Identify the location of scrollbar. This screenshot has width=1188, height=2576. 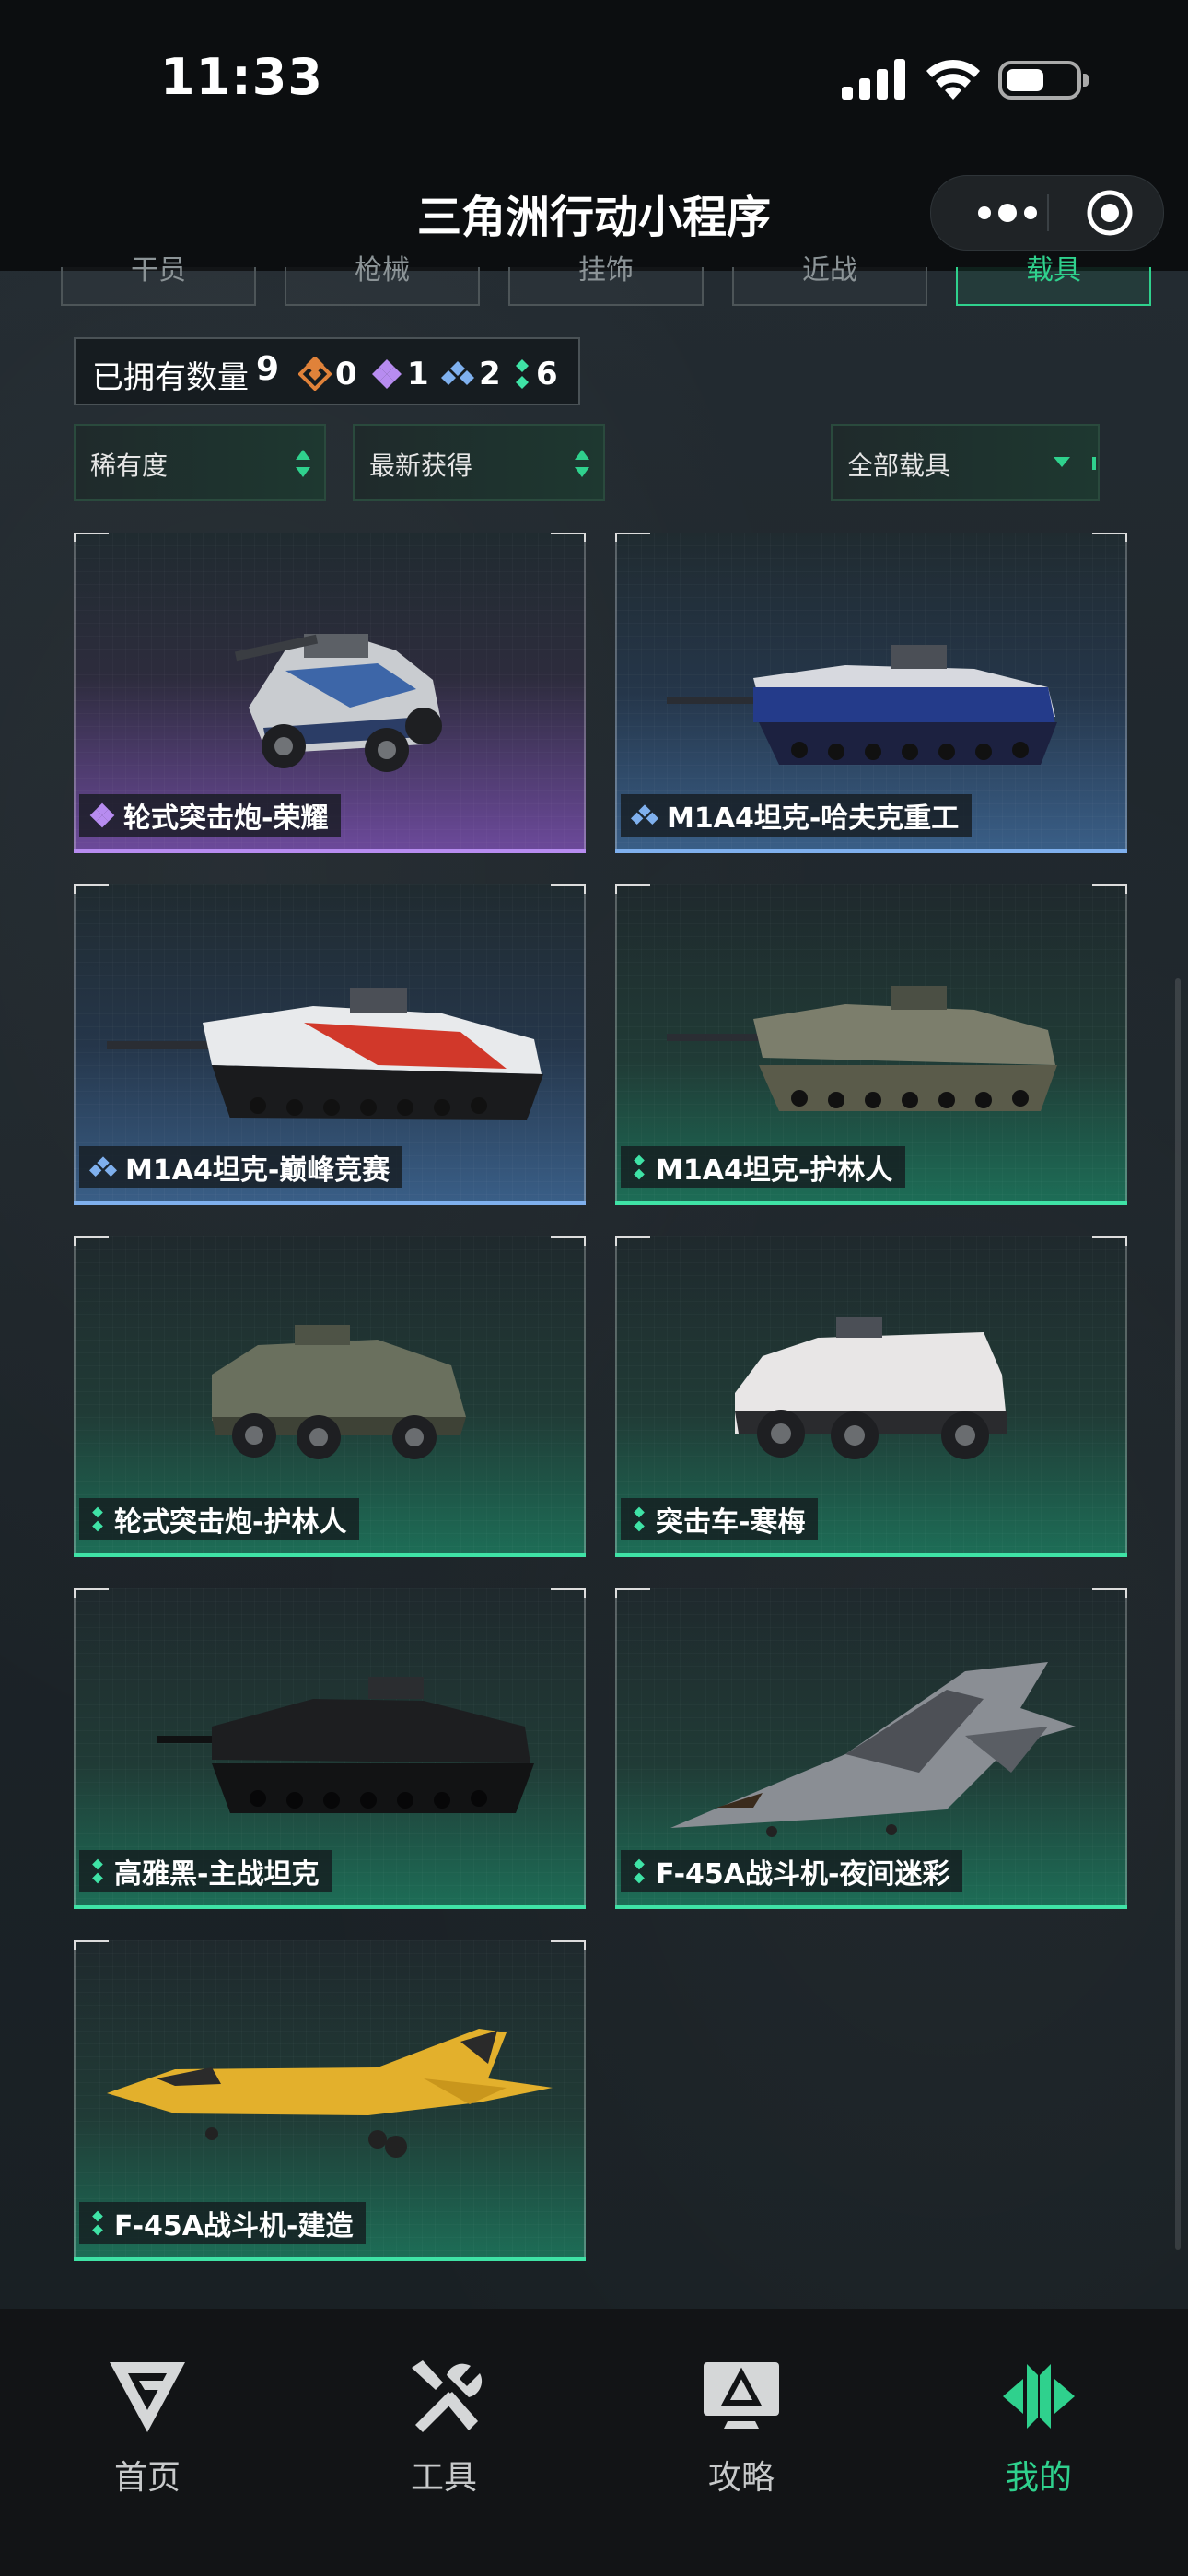
(1178, 1614).